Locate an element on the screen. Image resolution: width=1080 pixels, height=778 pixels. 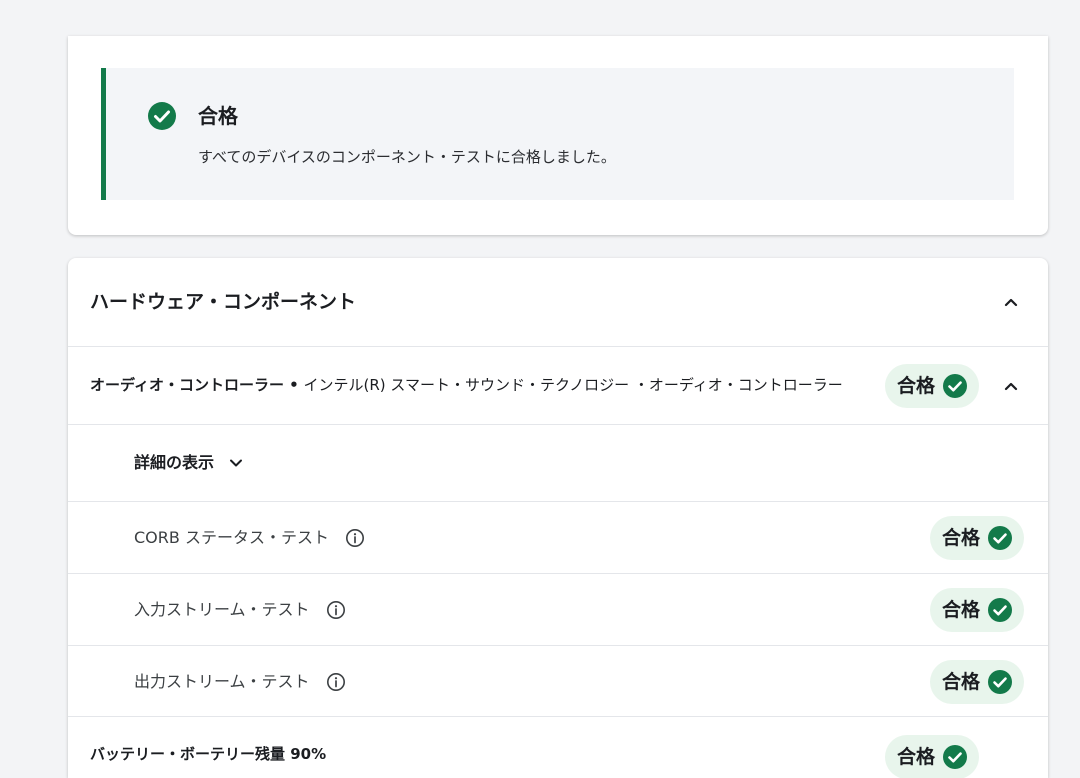
controller-name: オーディオ・コントローラー • is located at coordinates (194, 385).